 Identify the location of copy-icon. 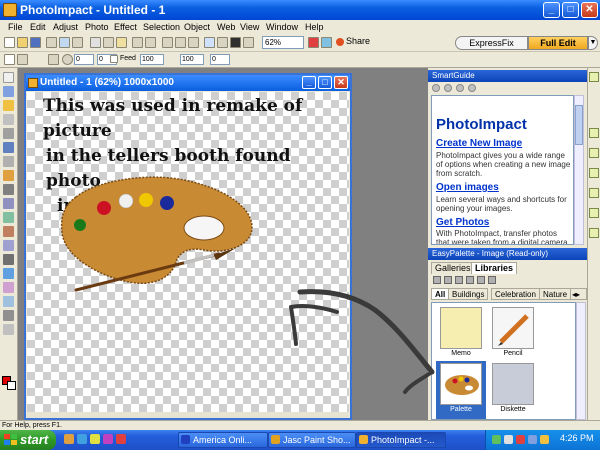
(108, 42).